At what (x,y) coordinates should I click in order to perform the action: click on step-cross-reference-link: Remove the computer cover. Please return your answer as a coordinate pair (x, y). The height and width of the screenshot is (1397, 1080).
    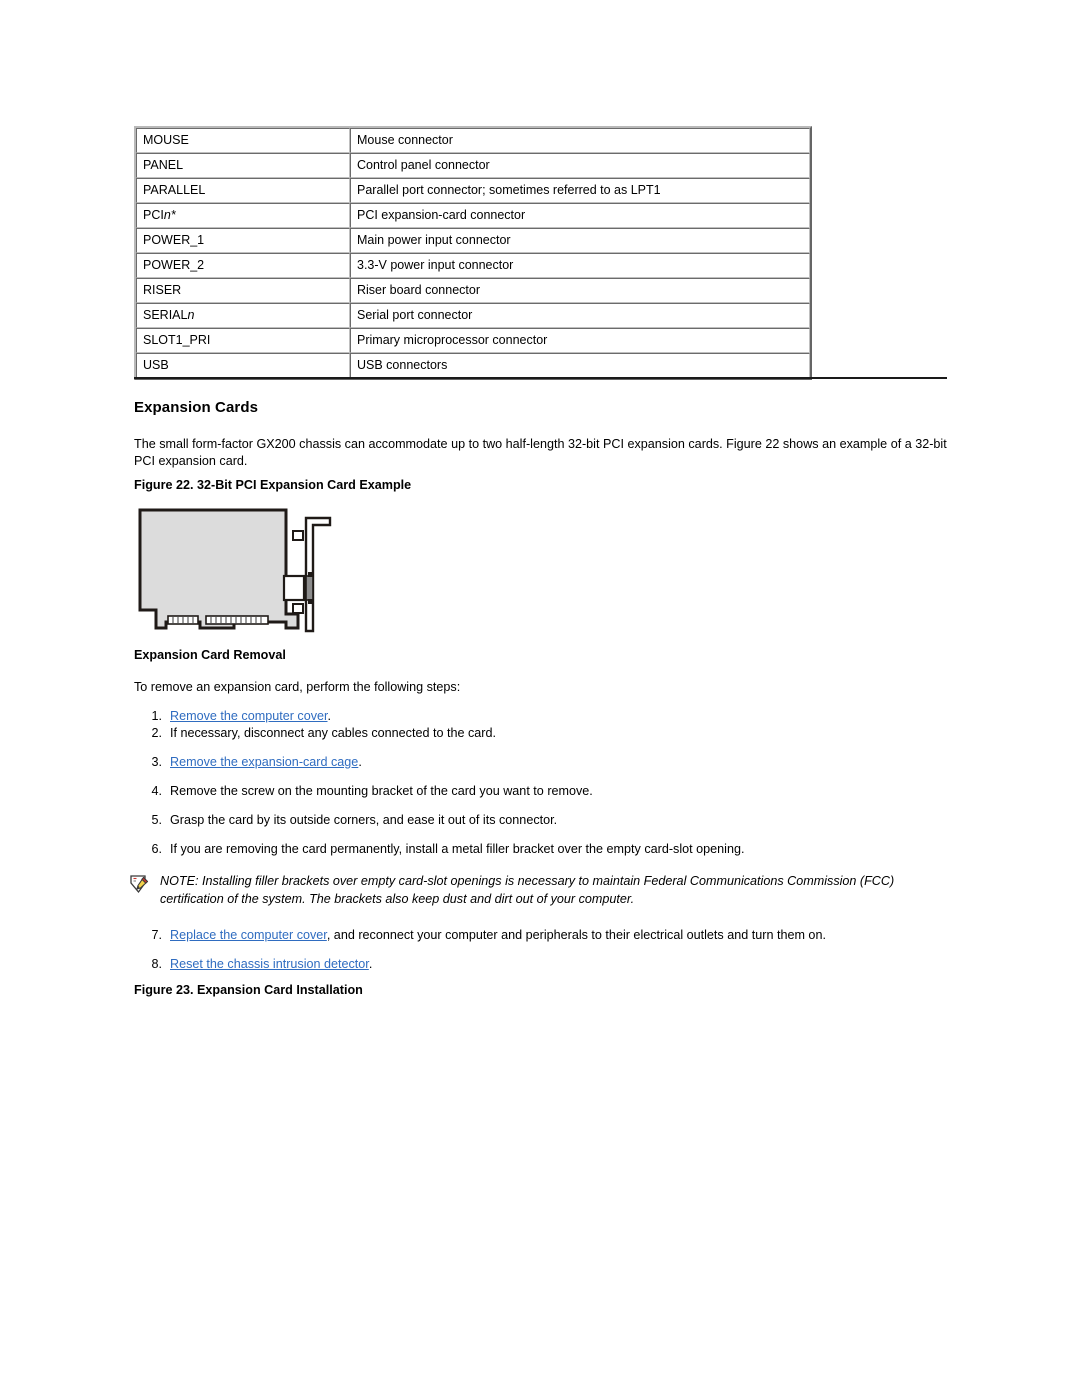
    Looking at the image, I should click on (249, 716).